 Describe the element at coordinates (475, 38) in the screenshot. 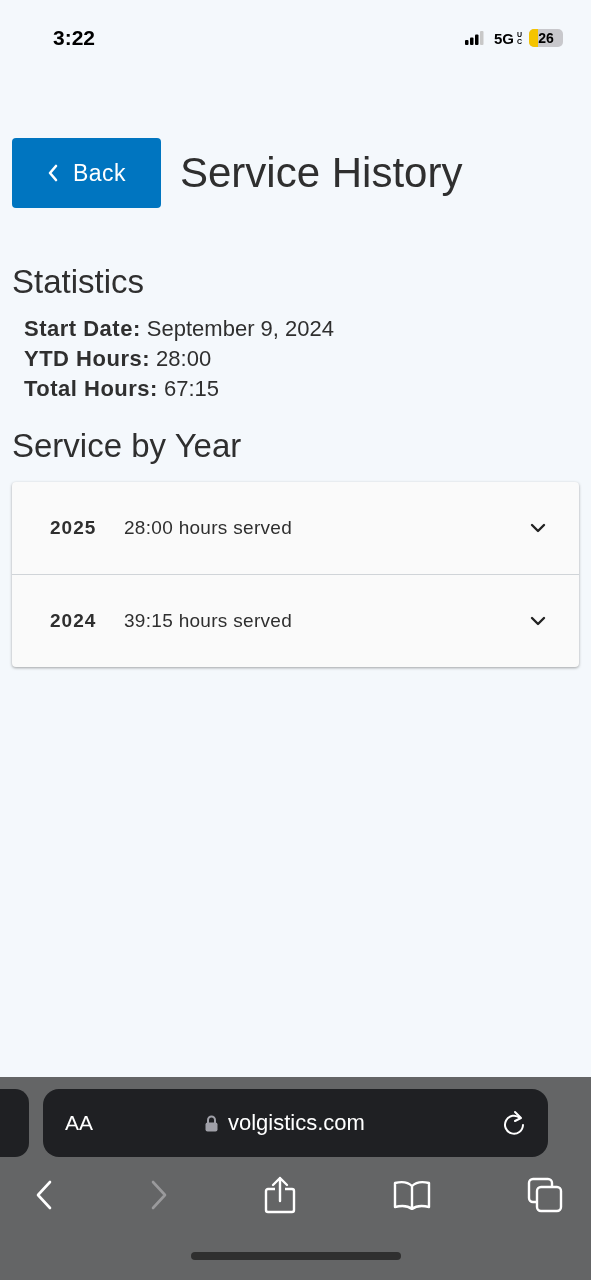

I see `signal-icon` at that location.